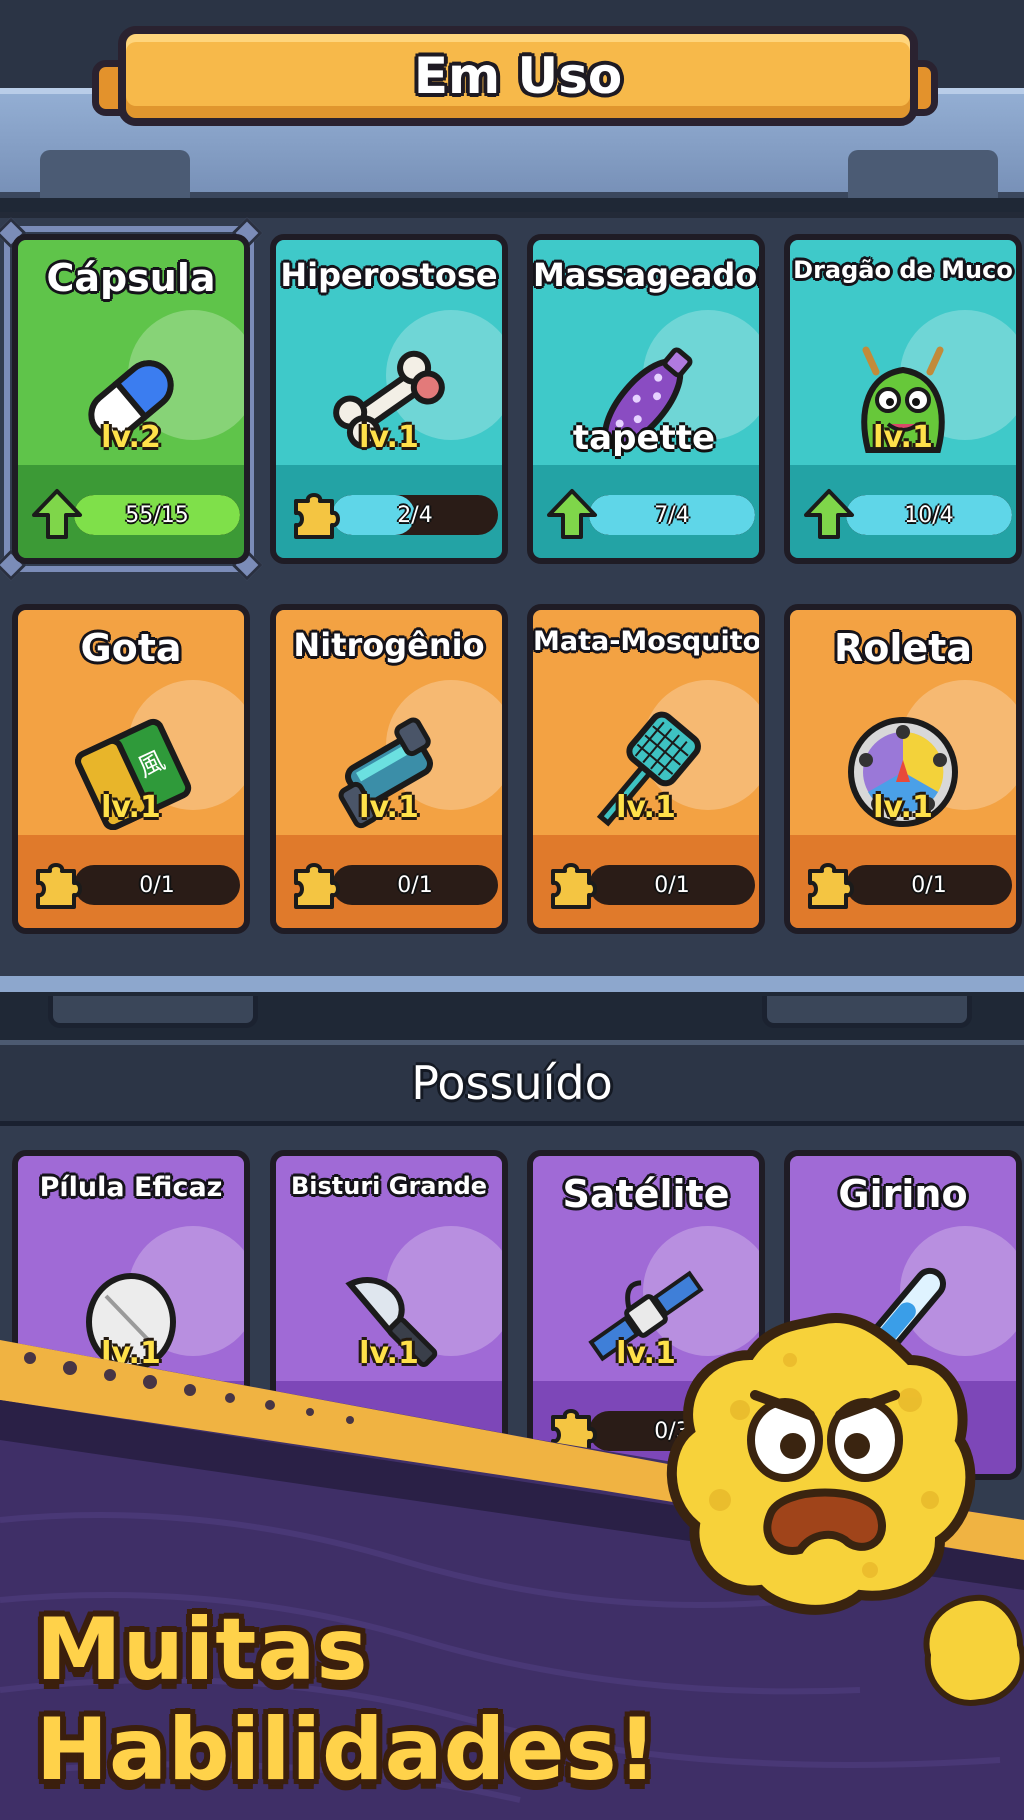  I want to click on header-banner: Em Uso, so click(518, 76).